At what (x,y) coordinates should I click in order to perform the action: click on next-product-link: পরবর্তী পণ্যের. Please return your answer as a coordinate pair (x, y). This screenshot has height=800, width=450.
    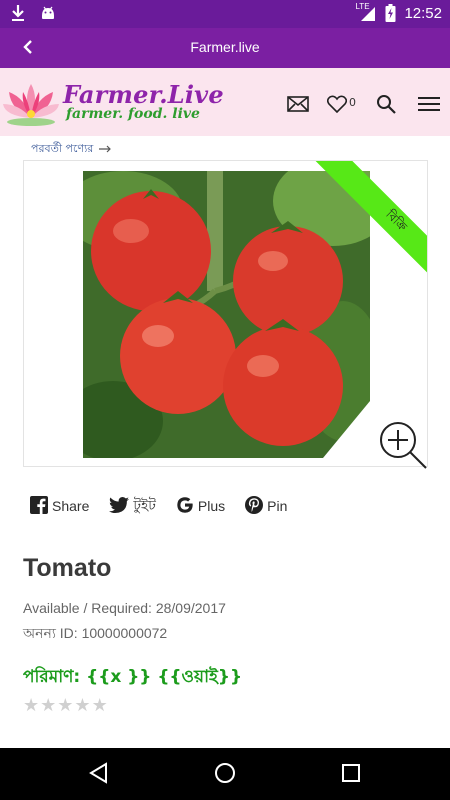
    Looking at the image, I should click on (71, 149).